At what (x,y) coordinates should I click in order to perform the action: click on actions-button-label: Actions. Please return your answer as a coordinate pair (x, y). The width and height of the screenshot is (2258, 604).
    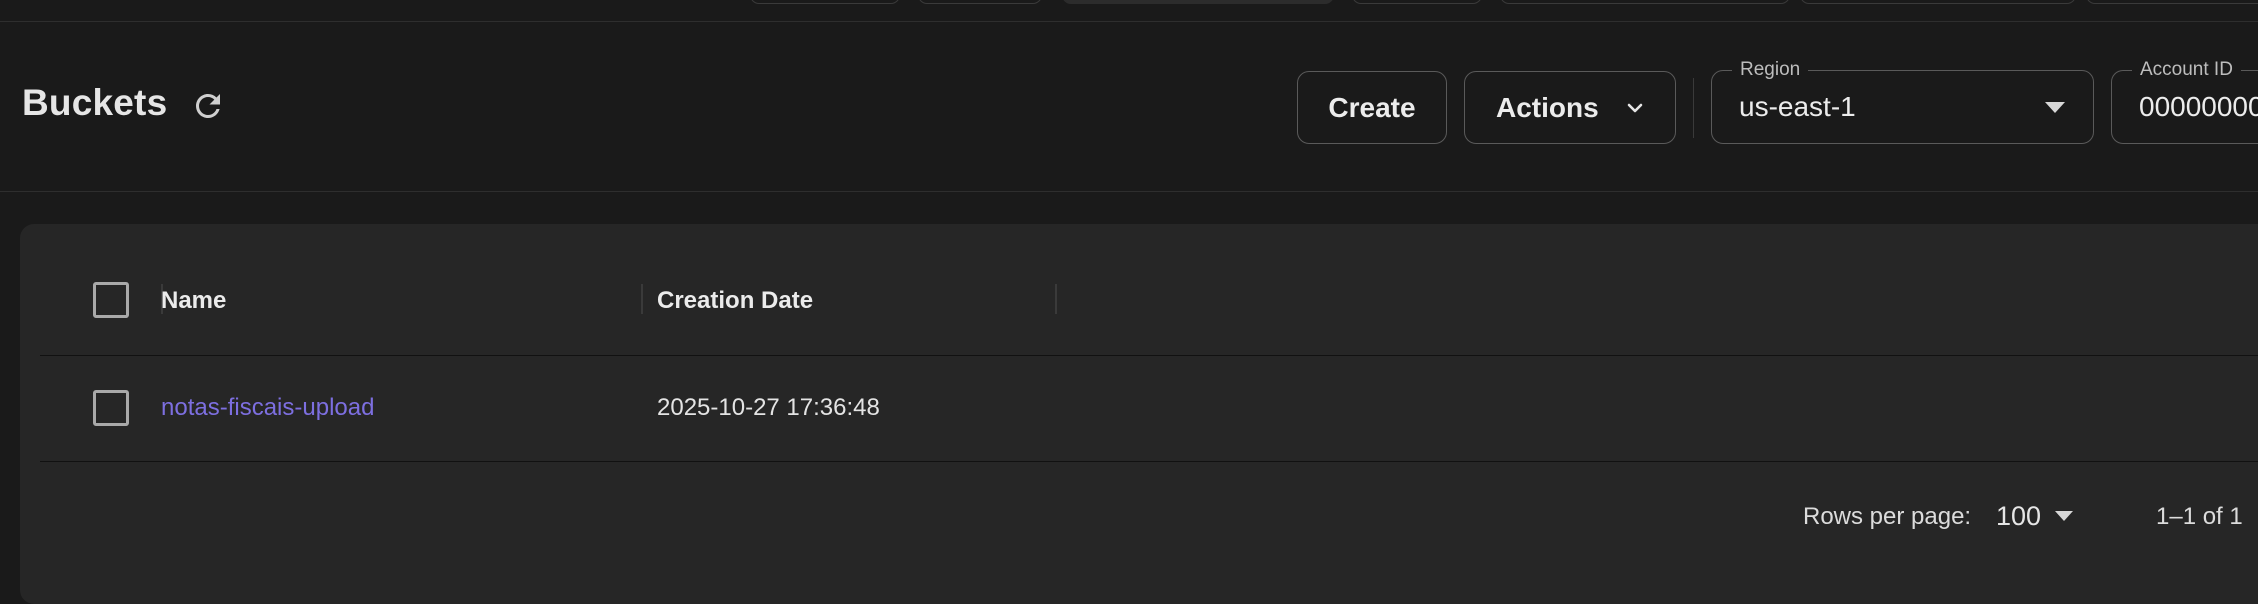
    Looking at the image, I should click on (1547, 107).